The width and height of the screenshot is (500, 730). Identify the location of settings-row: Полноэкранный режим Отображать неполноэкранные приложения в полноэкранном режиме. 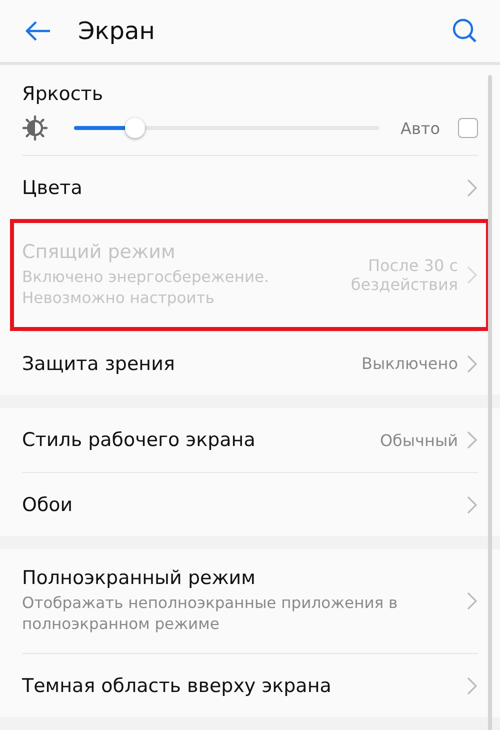
(250, 601).